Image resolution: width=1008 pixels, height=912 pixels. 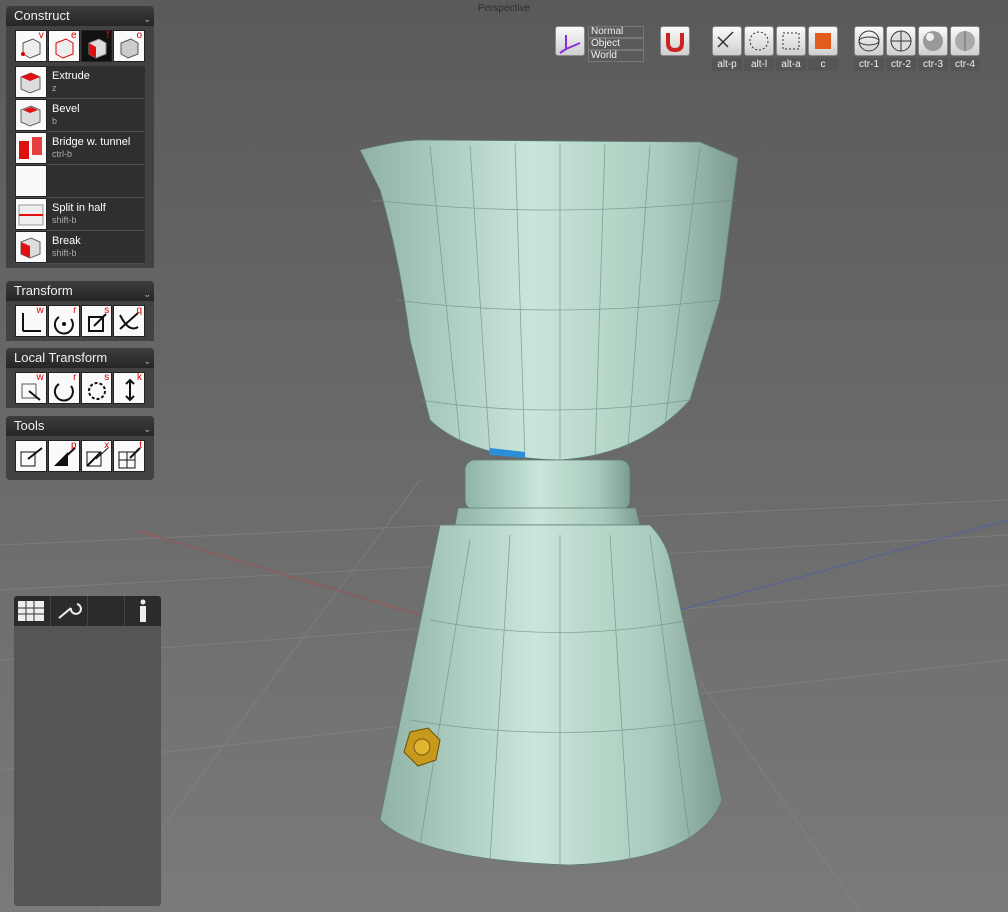 What do you see at coordinates (108, 35) in the screenshot?
I see `face-key: f` at bounding box center [108, 35].